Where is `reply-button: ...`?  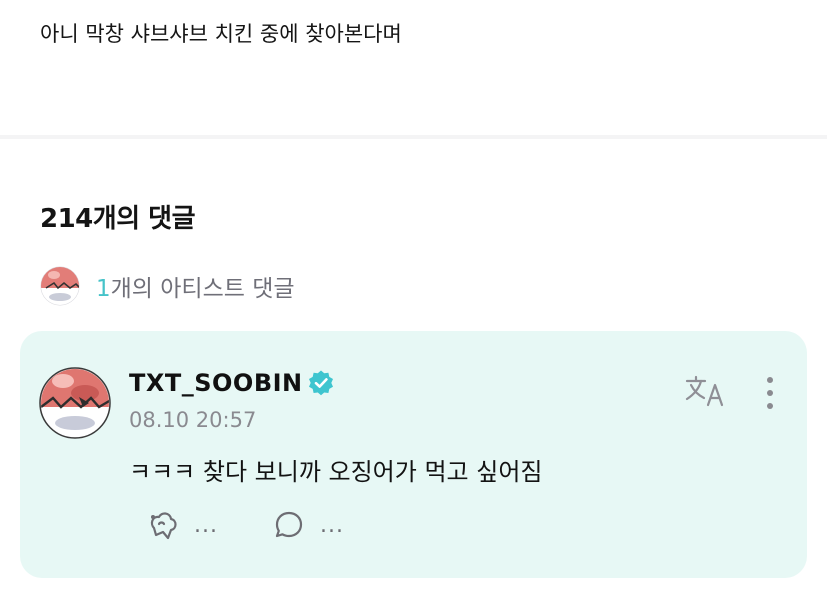
reply-button: ... is located at coordinates (308, 525).